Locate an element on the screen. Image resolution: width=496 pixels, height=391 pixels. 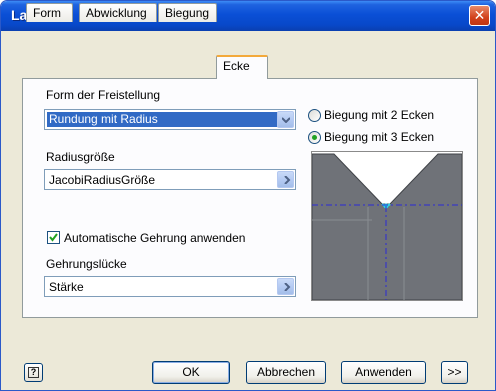
radius-size-field: JacobiRadiusGröße is located at coordinates (170, 179).